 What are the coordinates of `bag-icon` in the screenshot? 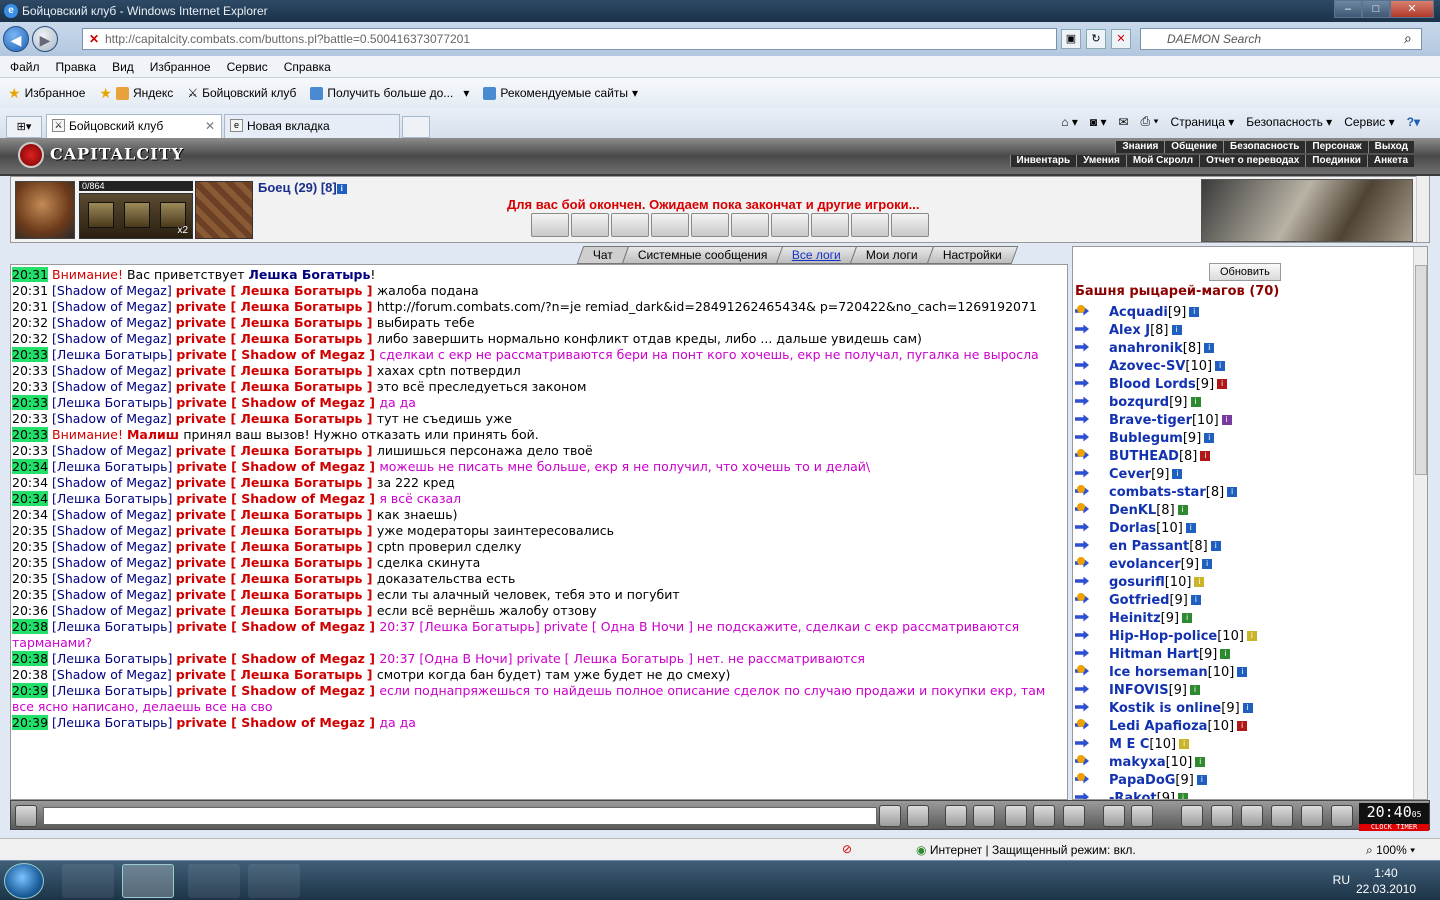 It's located at (1312, 816).